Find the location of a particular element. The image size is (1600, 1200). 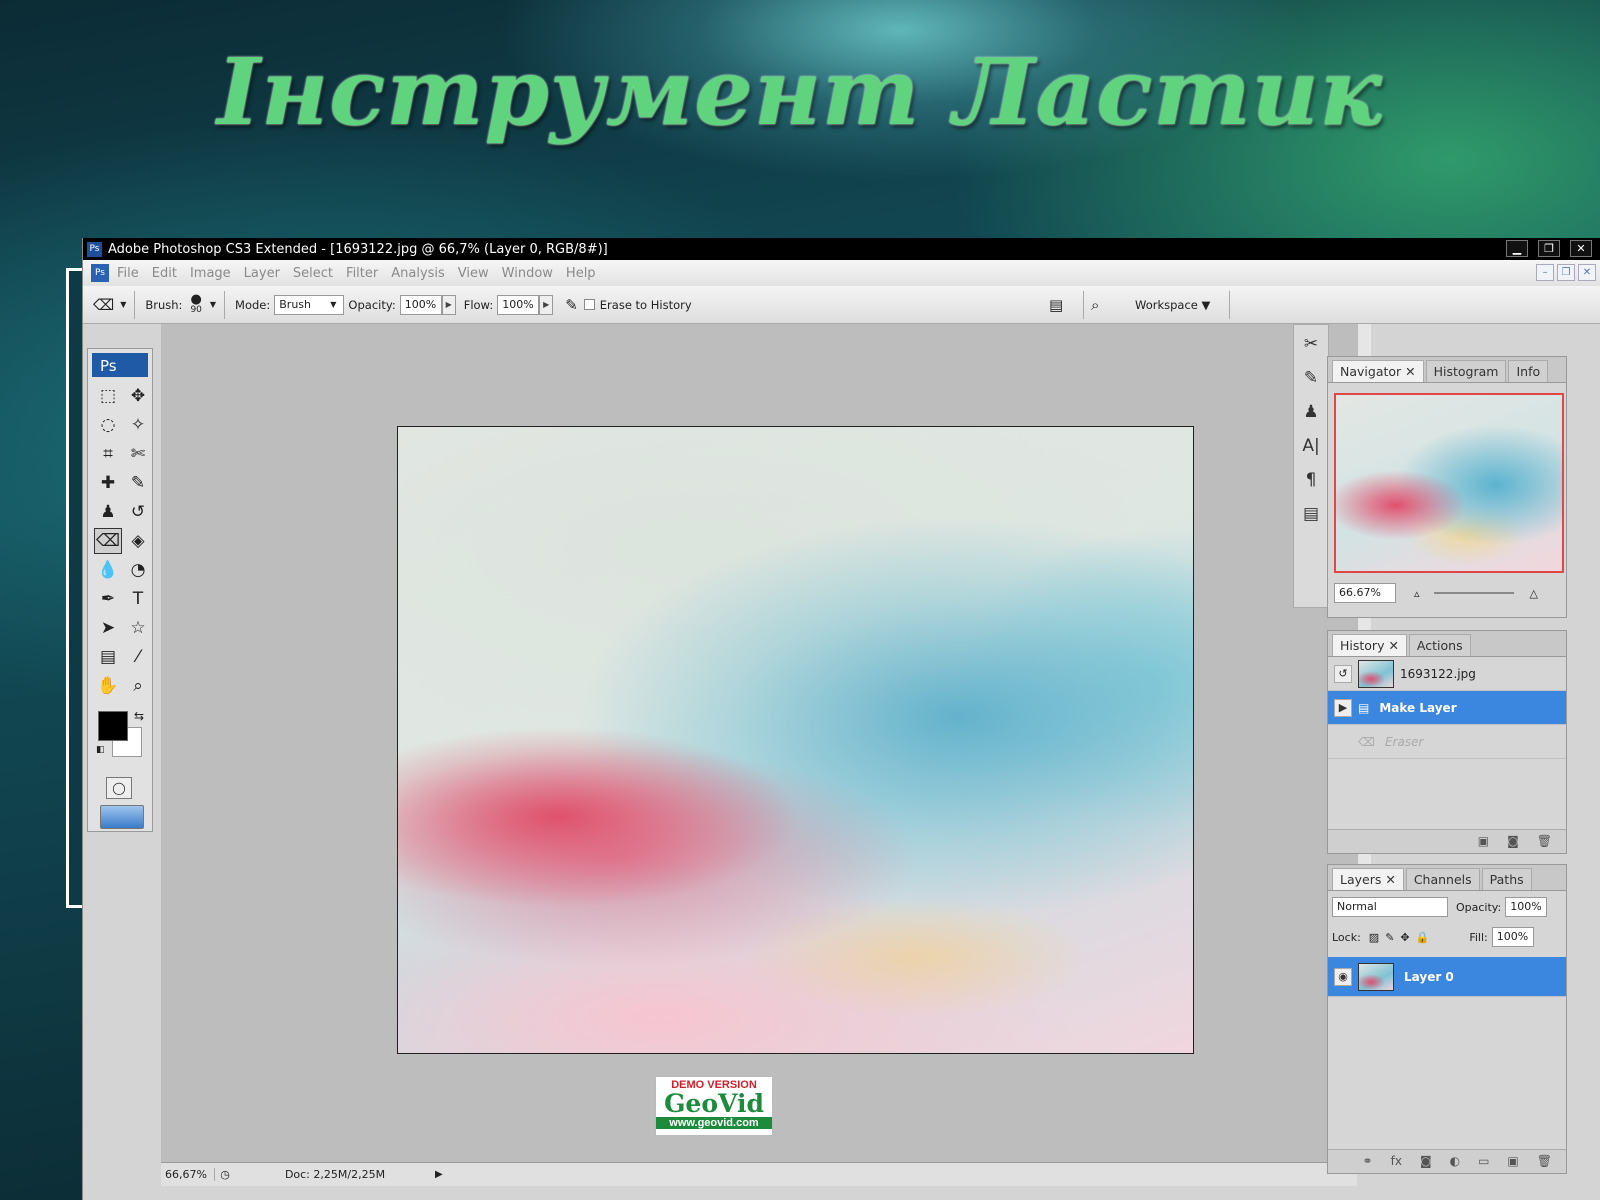

tab-channels: Channels is located at coordinates (1442, 879).